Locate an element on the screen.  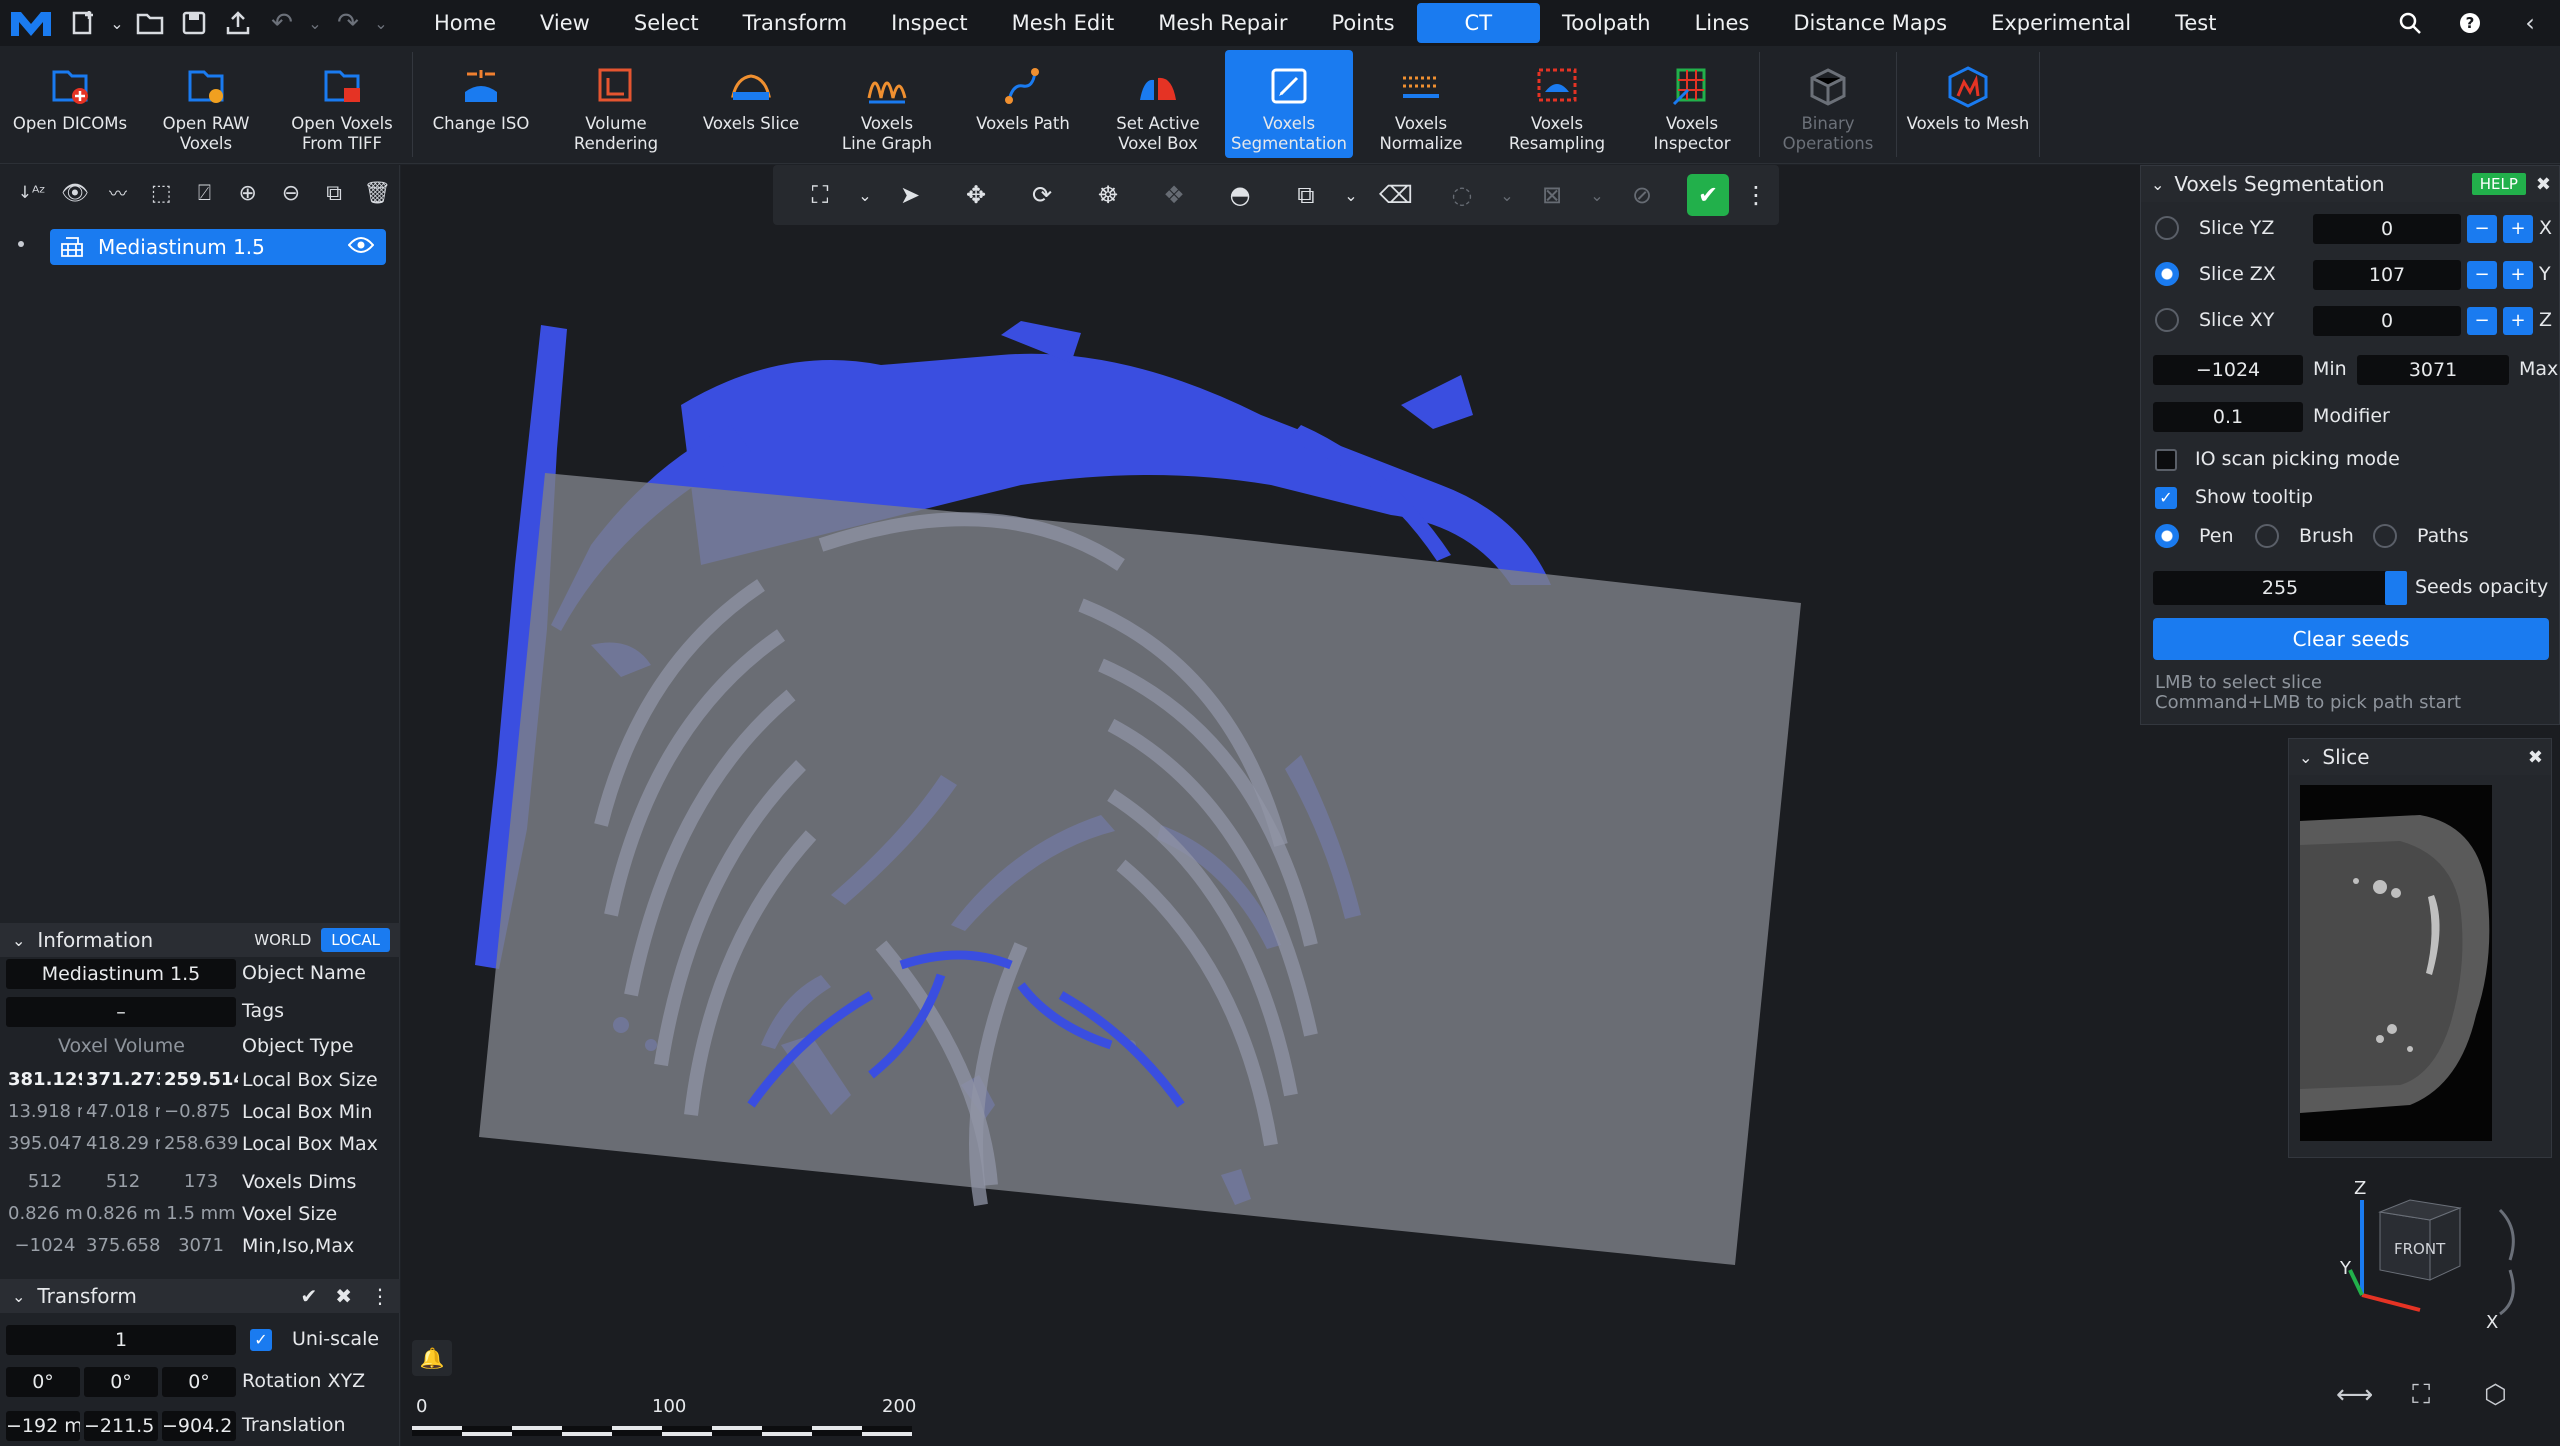
ct-slice-image is located at coordinates (2396, 963).